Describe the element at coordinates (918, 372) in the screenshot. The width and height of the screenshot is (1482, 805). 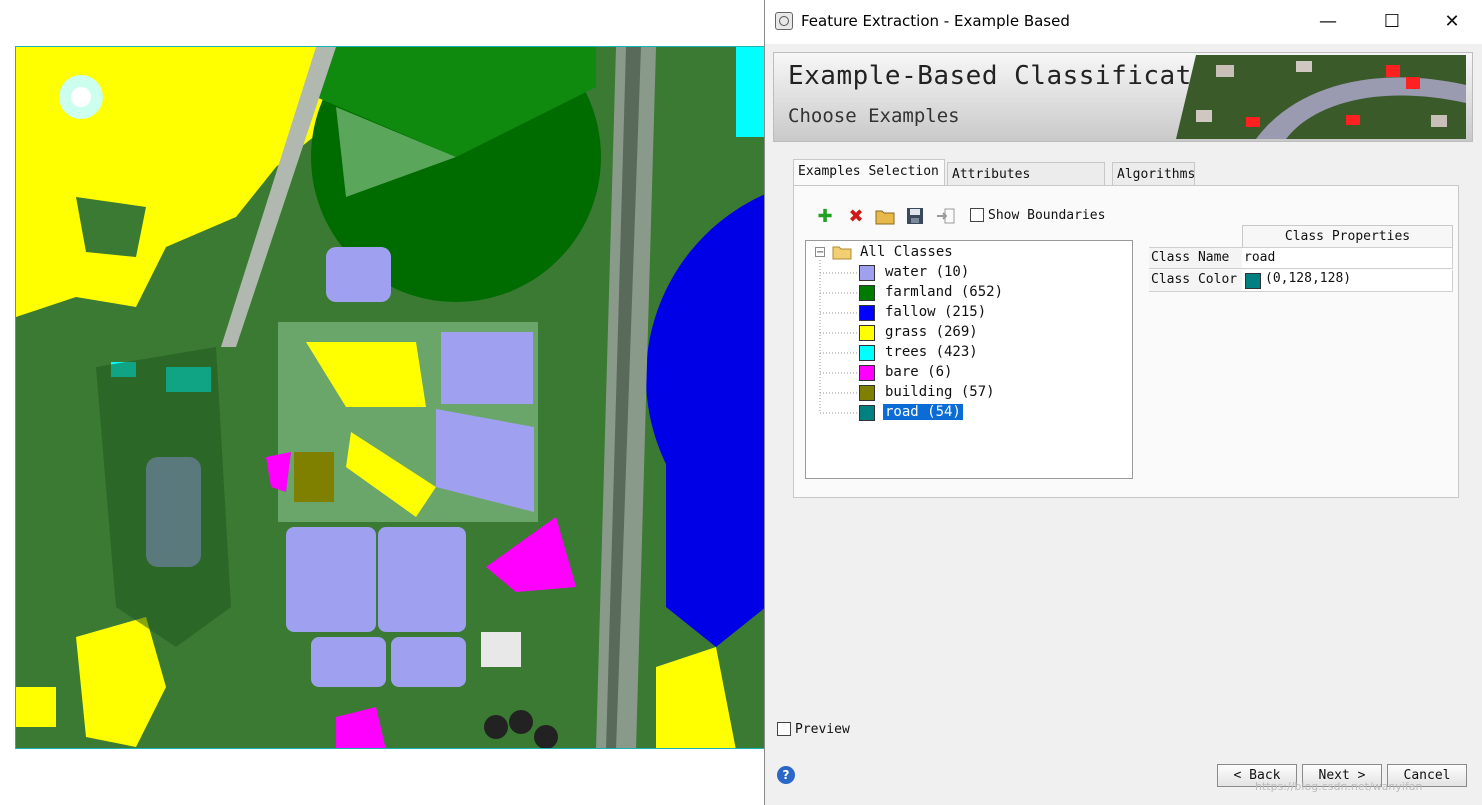
I see `tree-class-label: bare (6)` at that location.